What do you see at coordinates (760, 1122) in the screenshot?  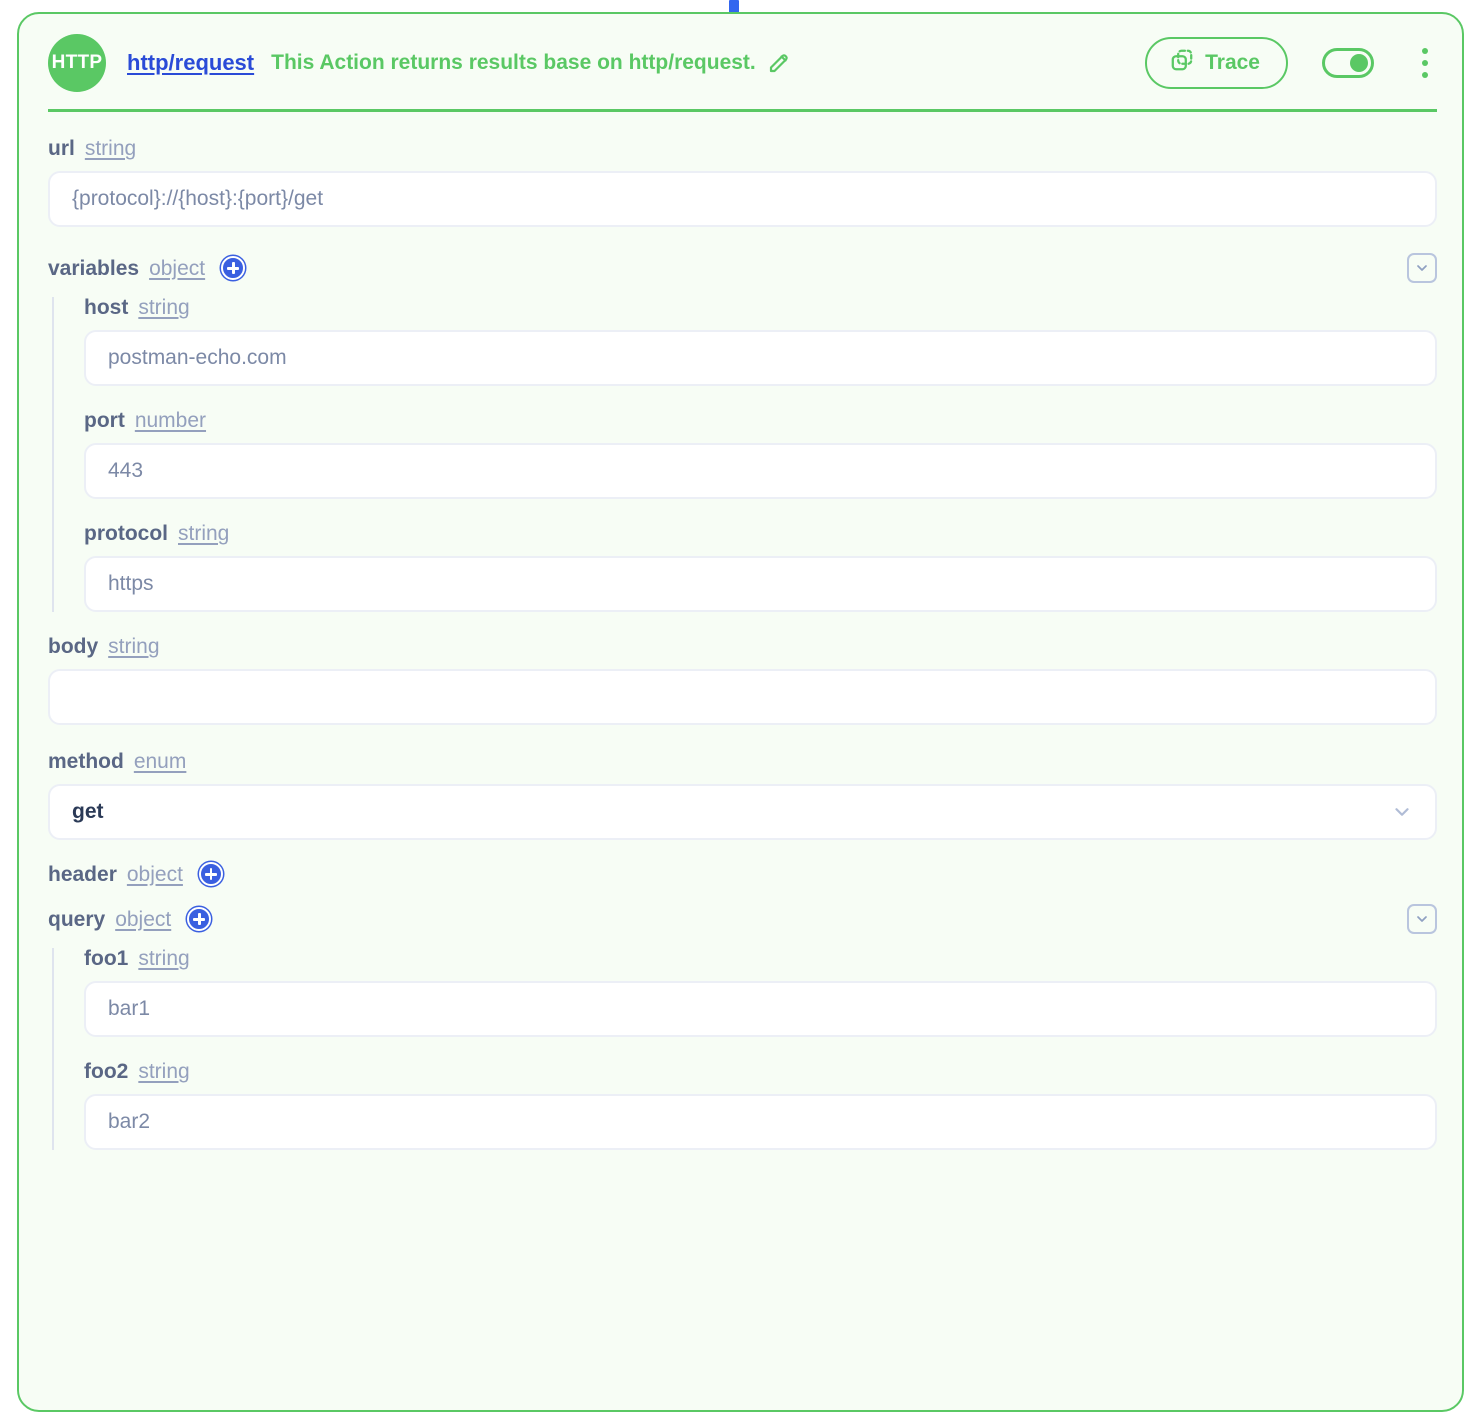 I see `foo2-input: bar2` at bounding box center [760, 1122].